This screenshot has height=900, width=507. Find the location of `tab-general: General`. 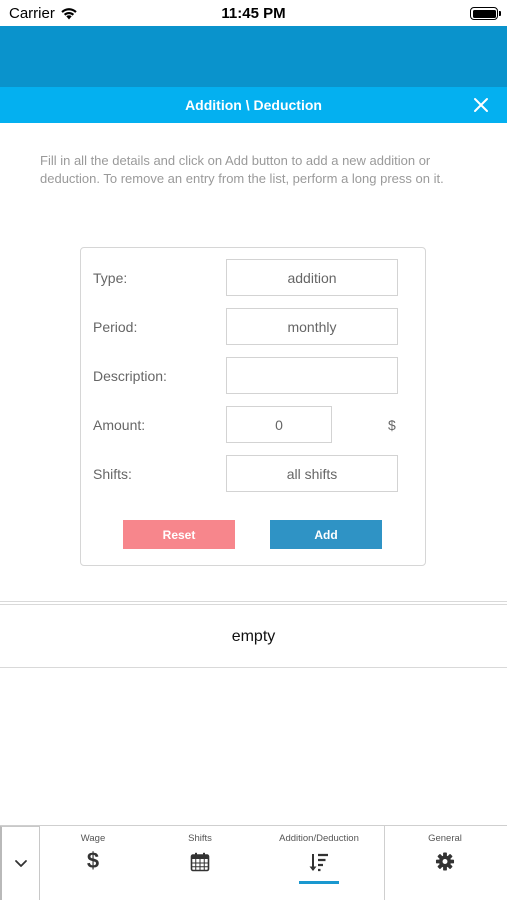

tab-general: General is located at coordinates (445, 863).